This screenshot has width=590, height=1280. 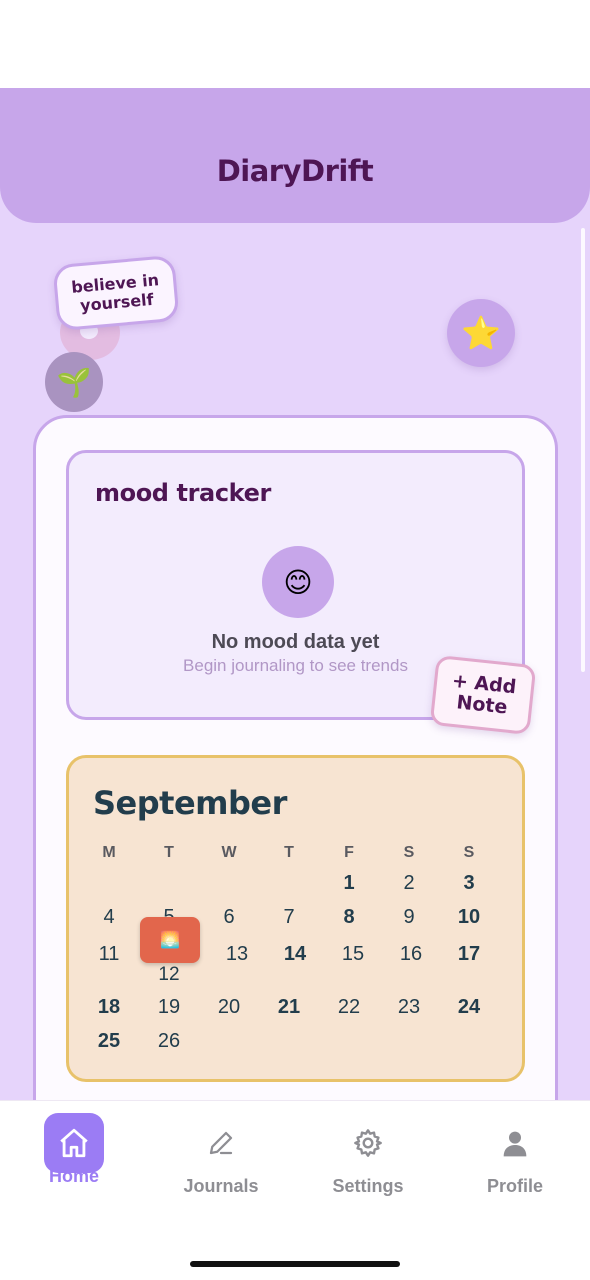 What do you see at coordinates (169, 974) in the screenshot?
I see `calendar-day: 12` at bounding box center [169, 974].